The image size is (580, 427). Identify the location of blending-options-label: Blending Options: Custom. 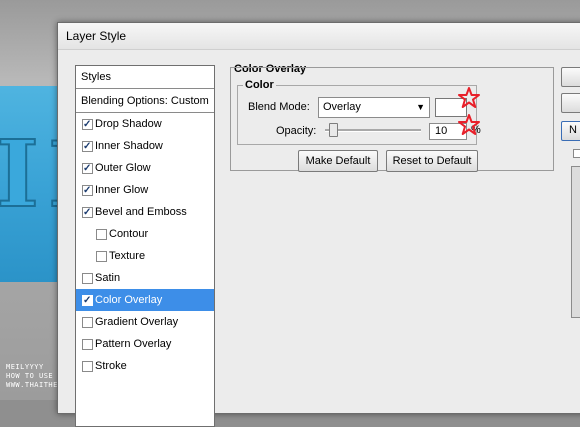
(145, 101).